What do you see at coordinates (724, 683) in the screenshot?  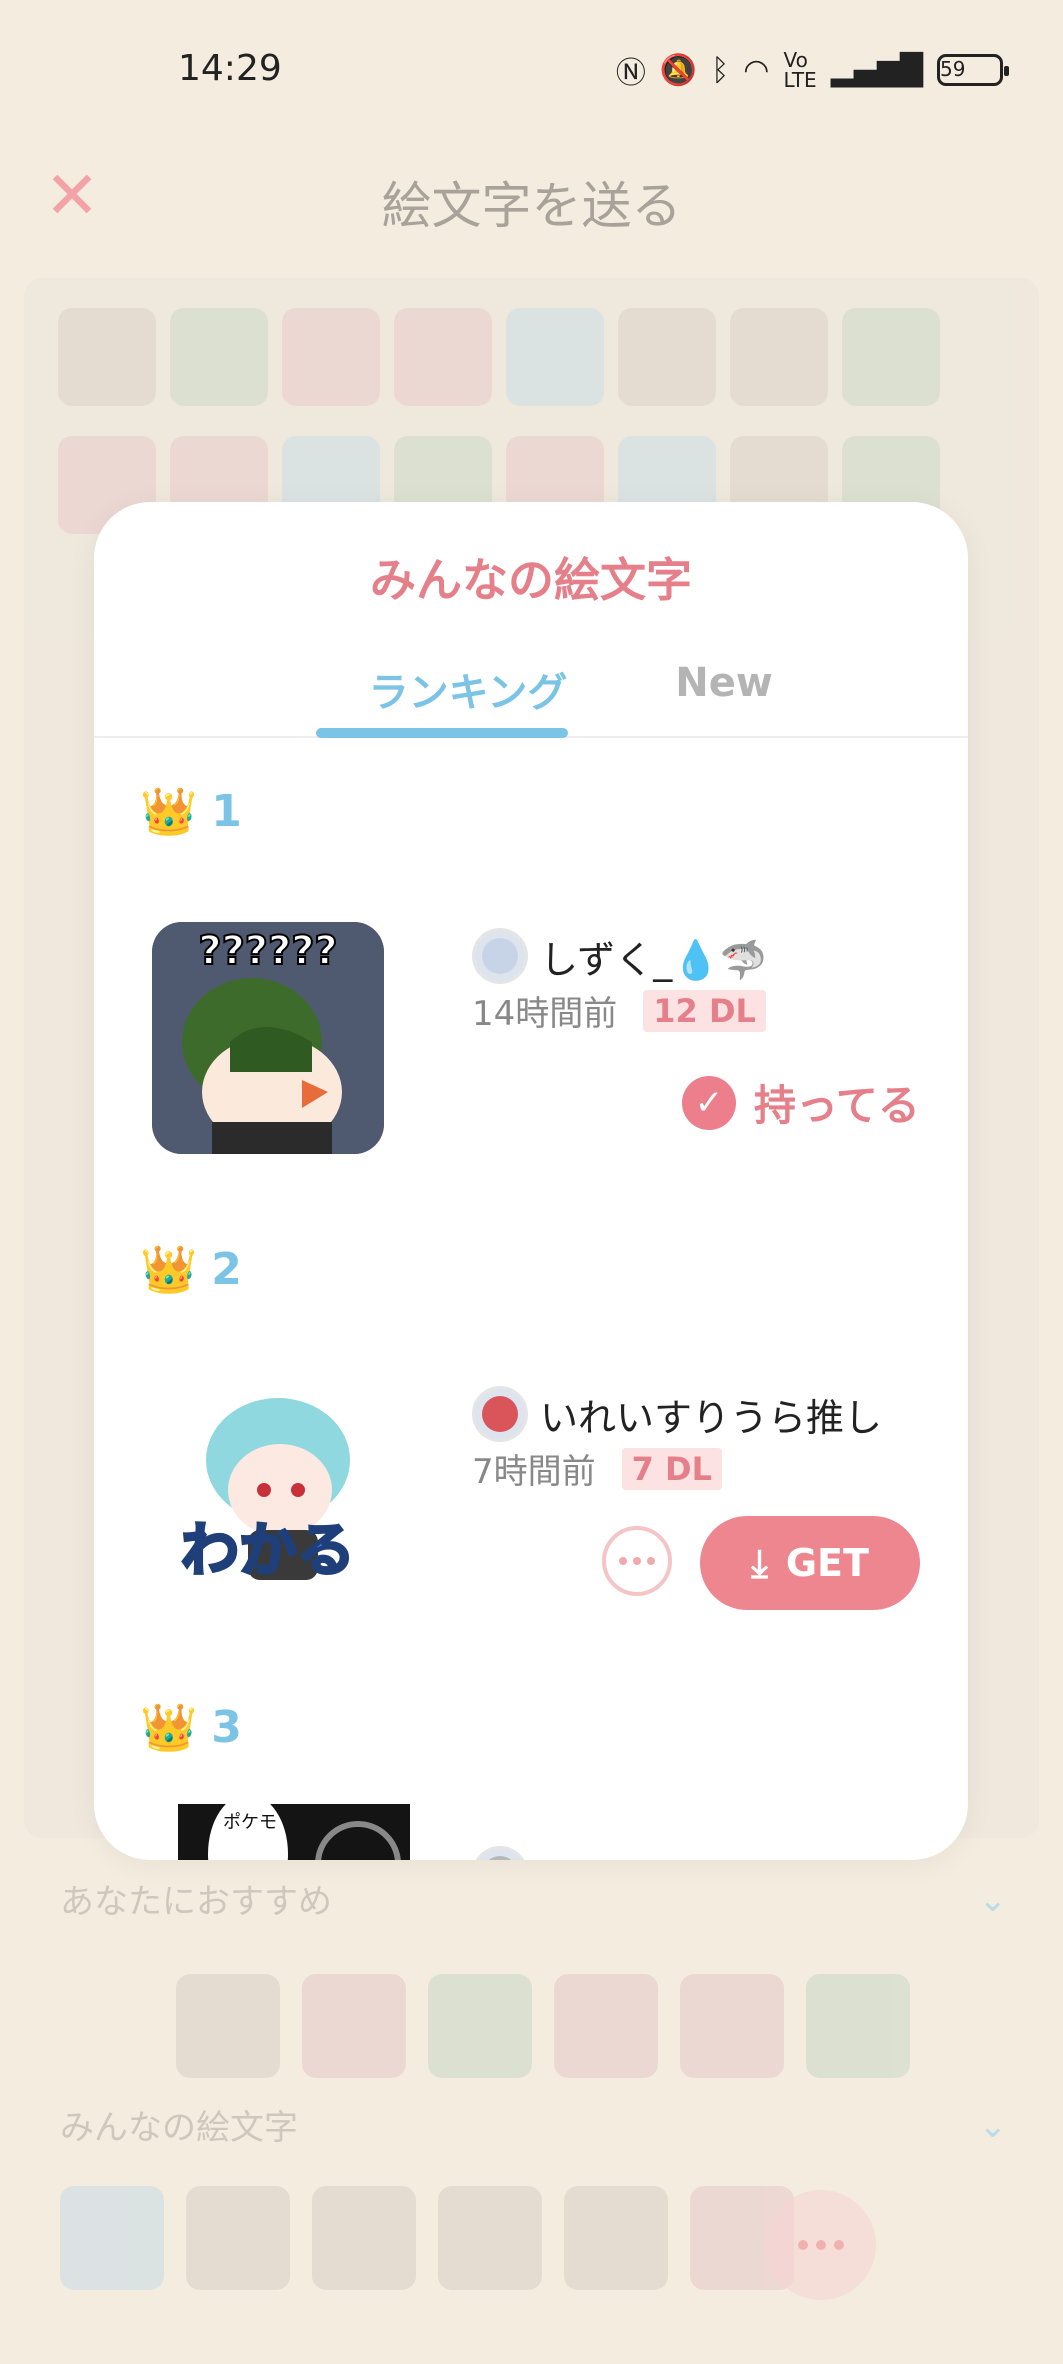 I see `tab-new: New` at bounding box center [724, 683].